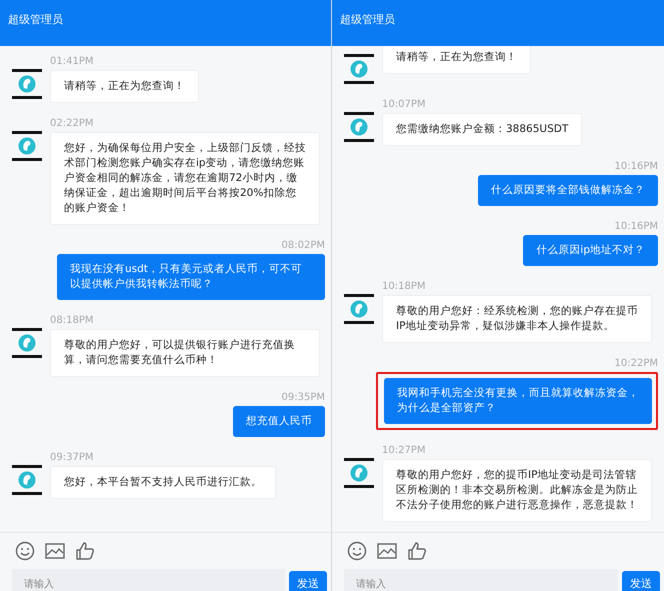 This screenshot has height=591, width=664. What do you see at coordinates (72, 124) in the screenshot?
I see `timestamp: 02:22PM` at bounding box center [72, 124].